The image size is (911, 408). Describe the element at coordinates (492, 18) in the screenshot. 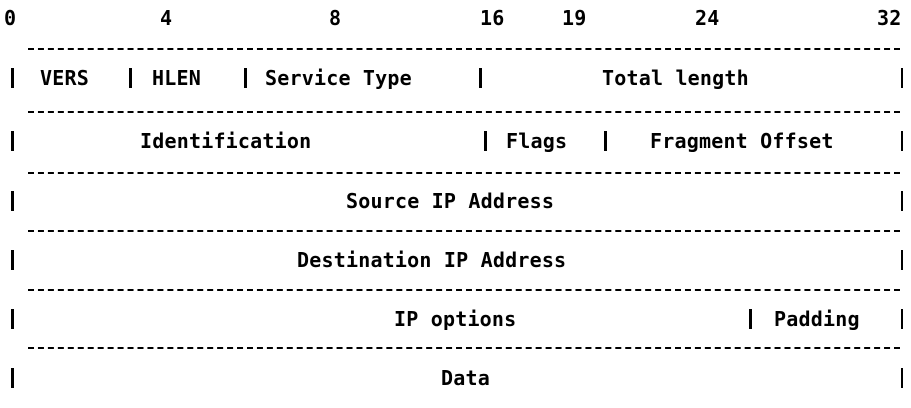

I see `bit-label-16: 16` at that location.